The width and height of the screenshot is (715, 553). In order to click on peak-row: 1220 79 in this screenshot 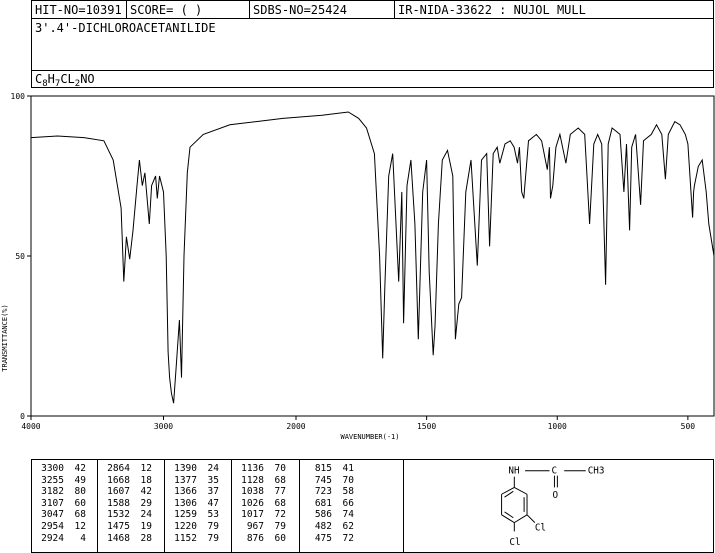, I will do `click(198, 527)`.